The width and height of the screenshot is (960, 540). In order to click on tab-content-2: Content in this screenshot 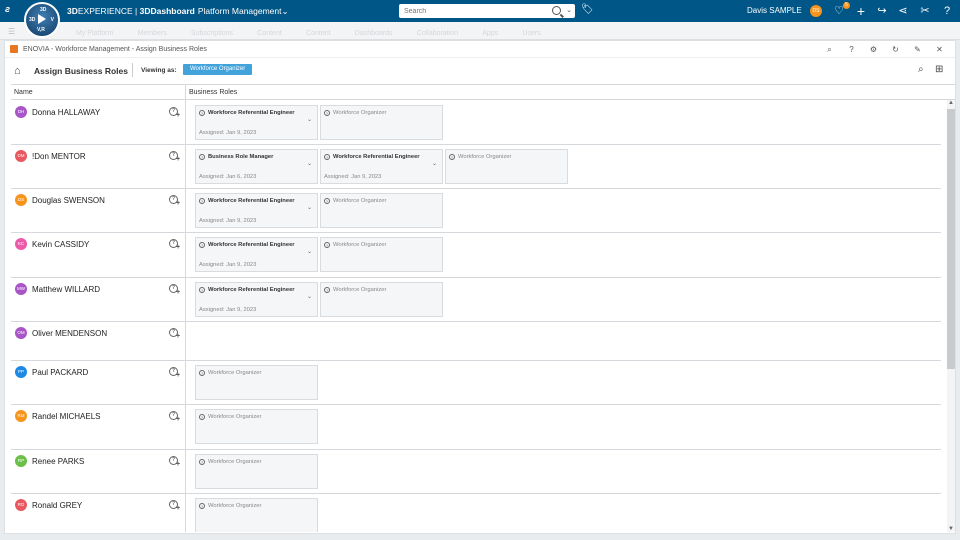, I will do `click(318, 33)`.